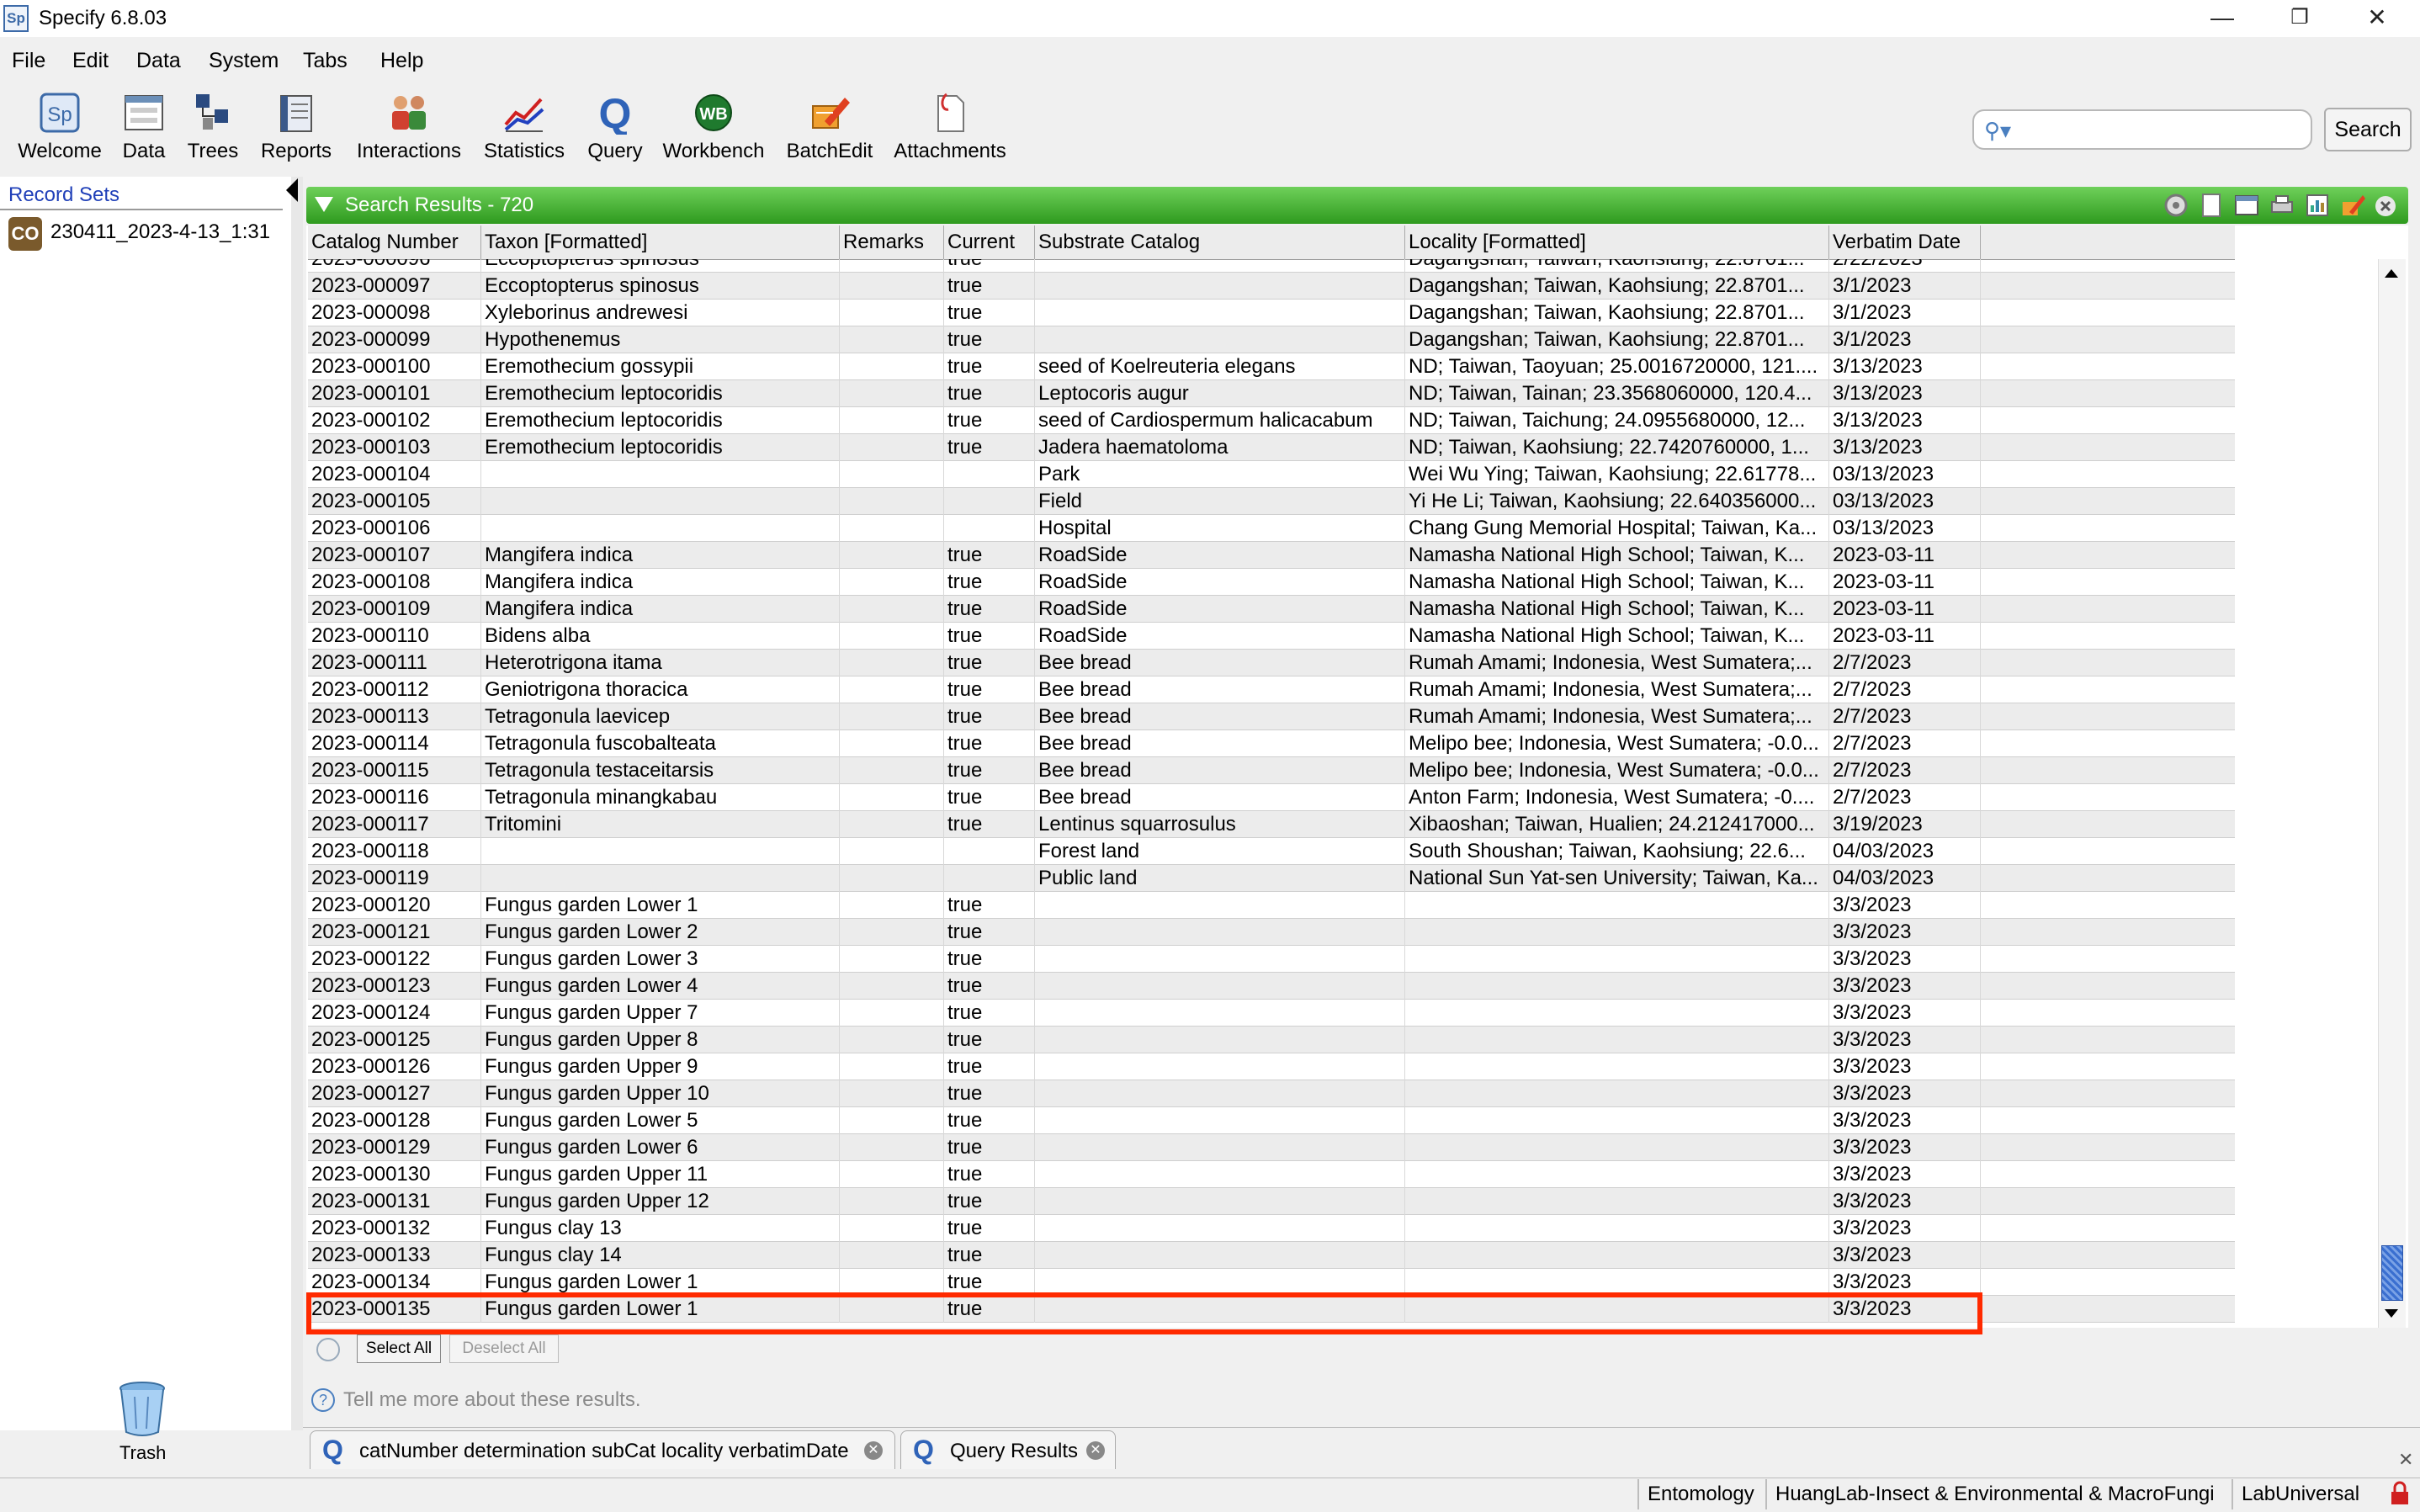 The image size is (2420, 1512). I want to click on column-verbatim-date: Verbatim Date, so click(1905, 242).